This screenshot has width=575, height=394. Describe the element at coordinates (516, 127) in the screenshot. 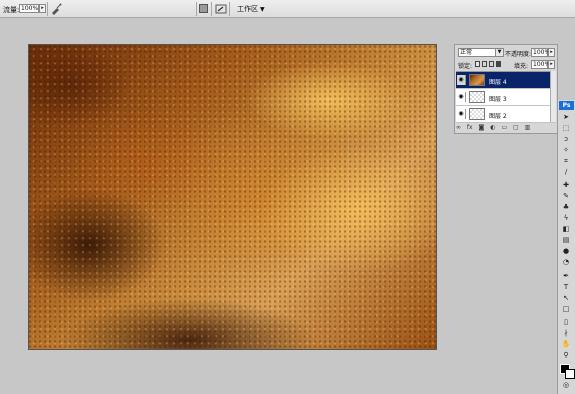

I see `new-layer-icon: ▢` at that location.